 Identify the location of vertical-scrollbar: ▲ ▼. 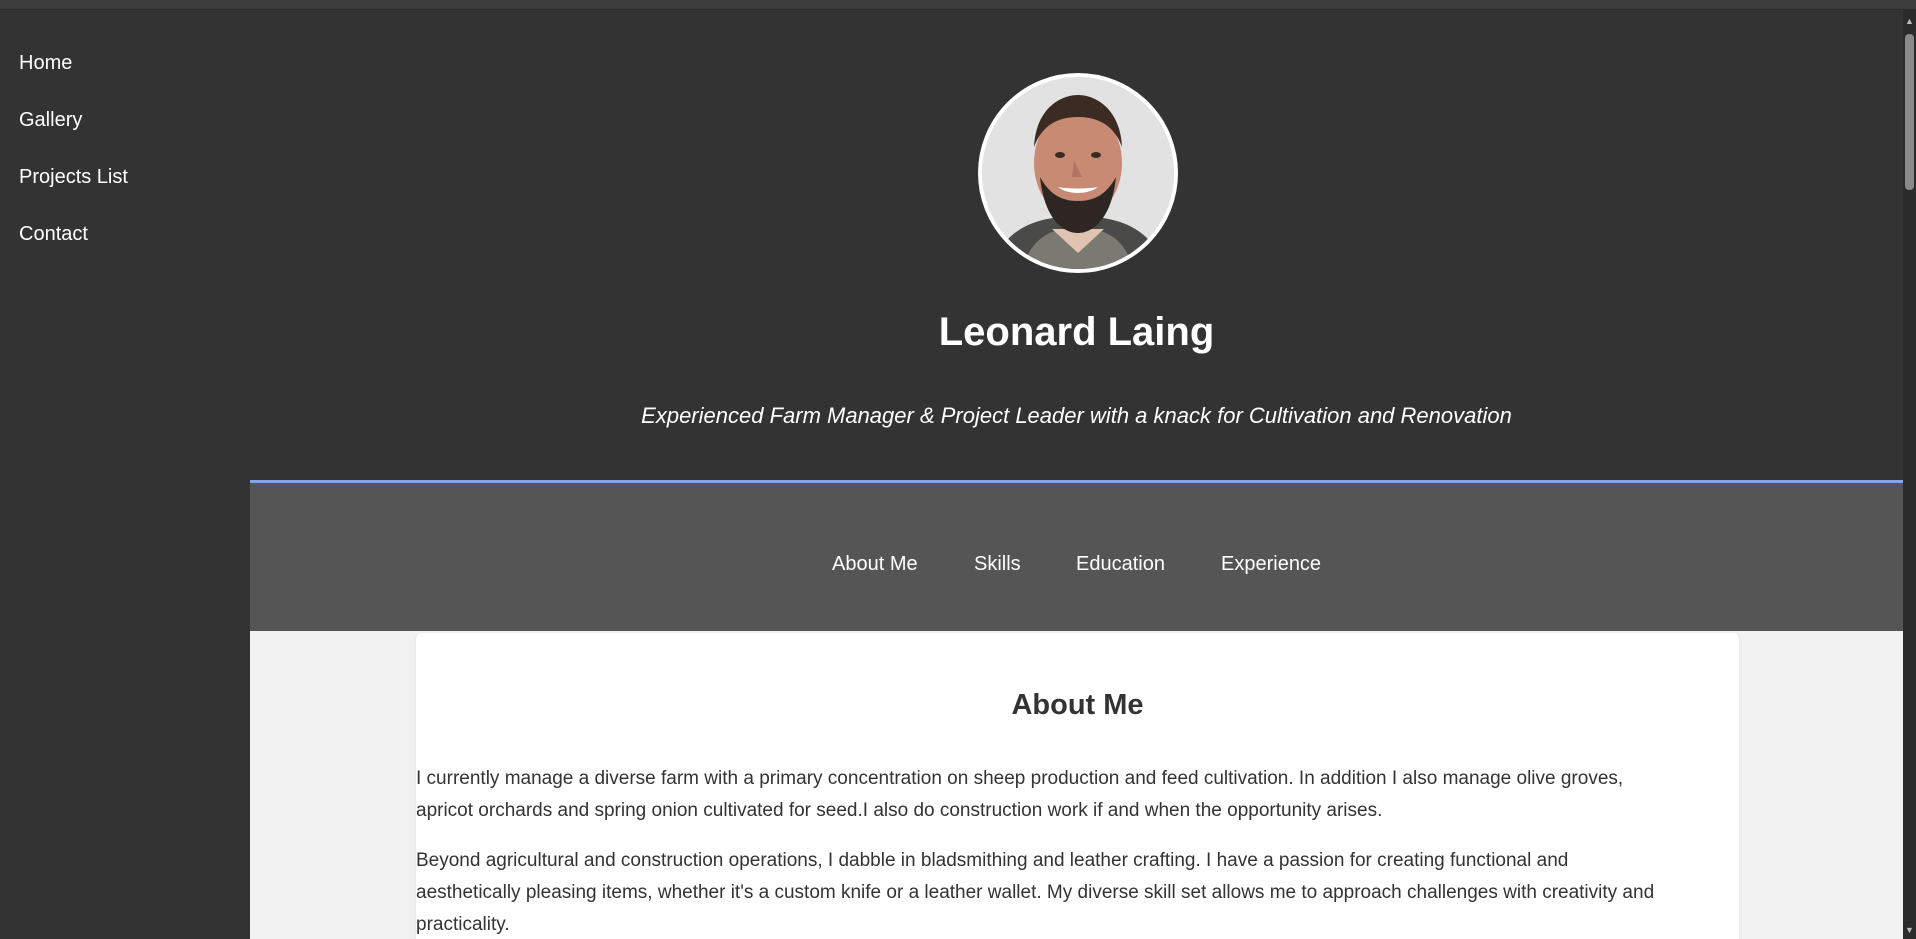
(1909, 474).